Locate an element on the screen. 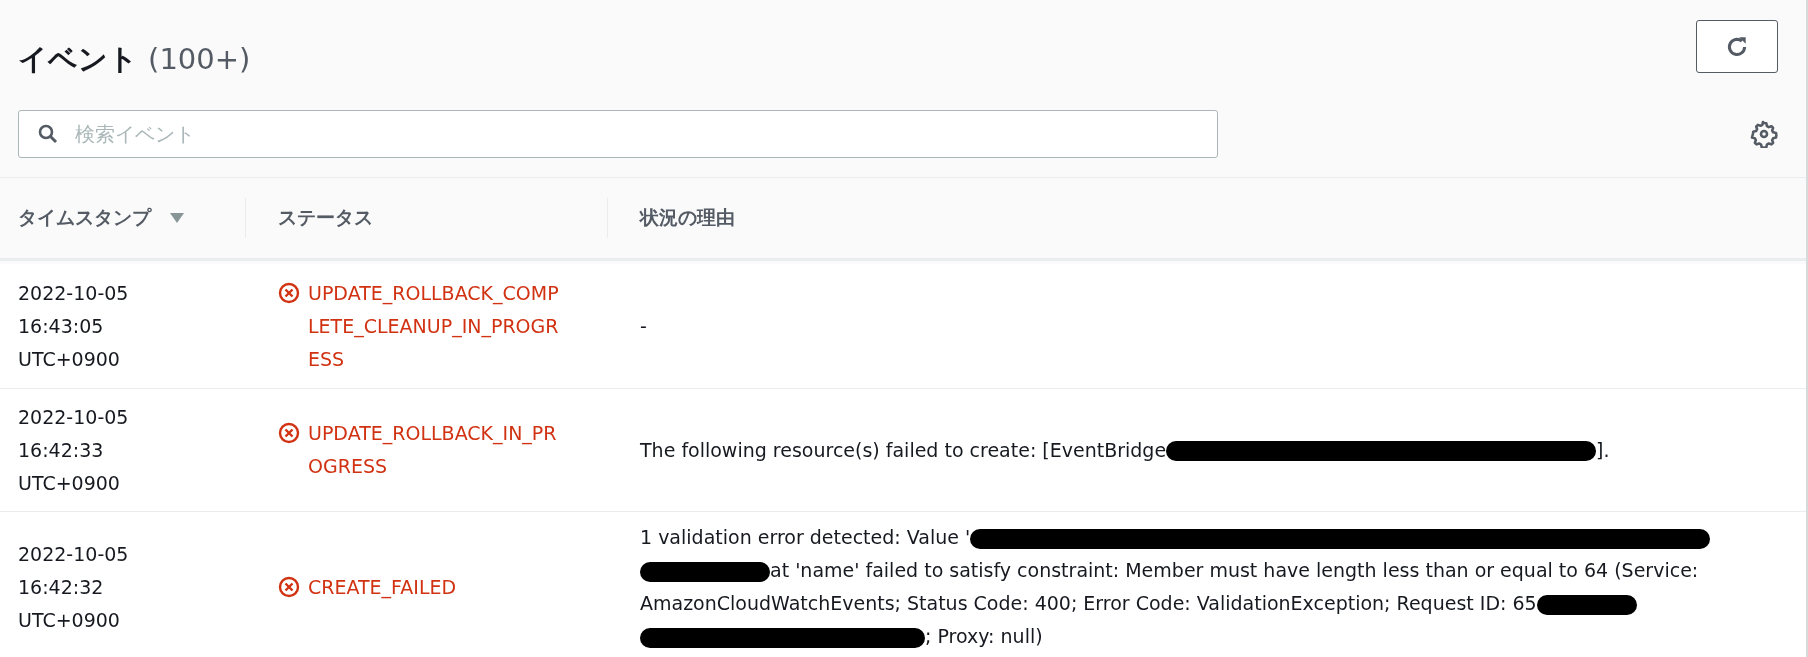  timestamp-text: 16:42:32 is located at coordinates (61, 587).